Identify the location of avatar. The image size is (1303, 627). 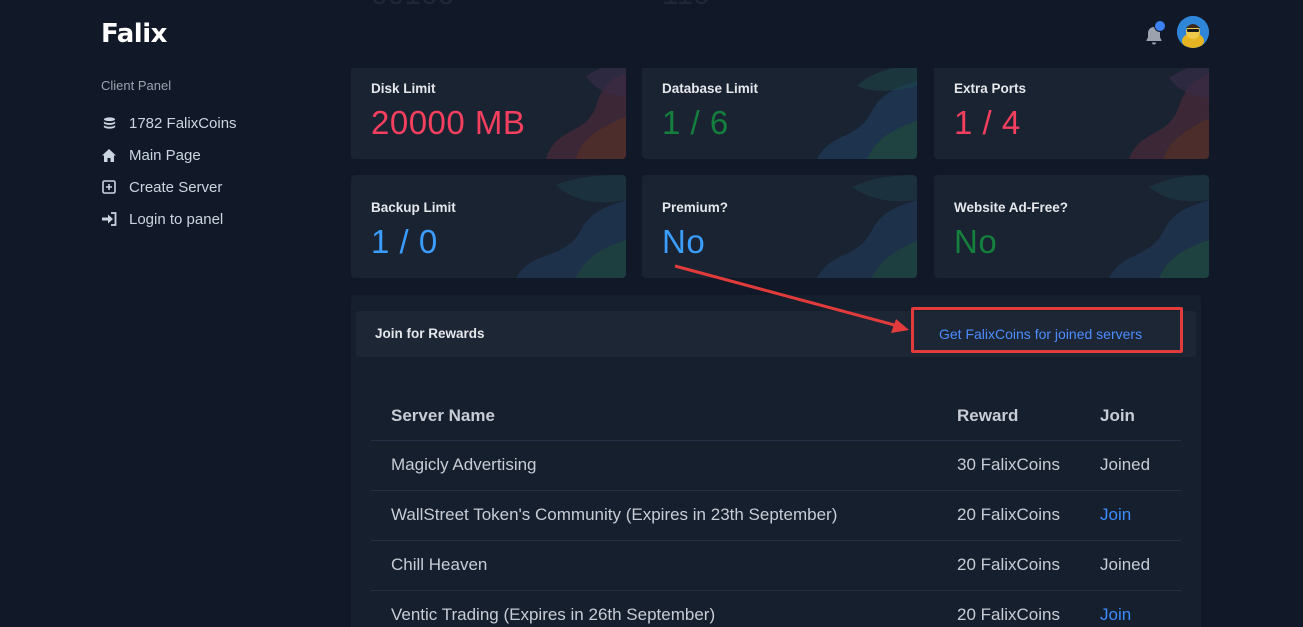
(1193, 32).